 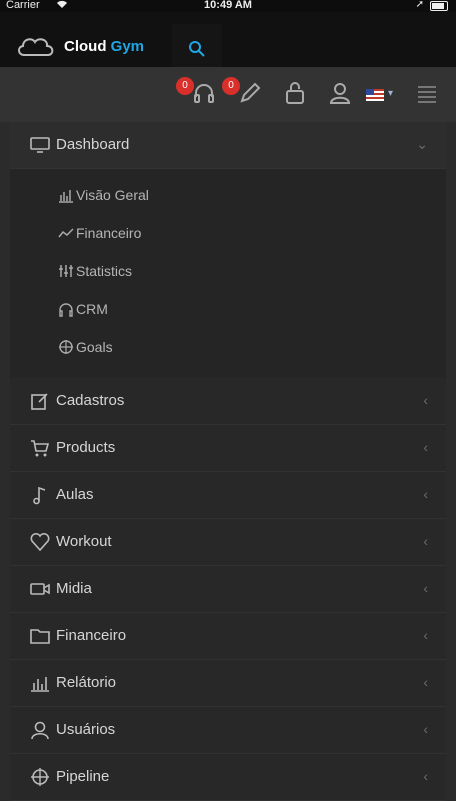 I want to click on cloud-icon, so click(x=36, y=47).